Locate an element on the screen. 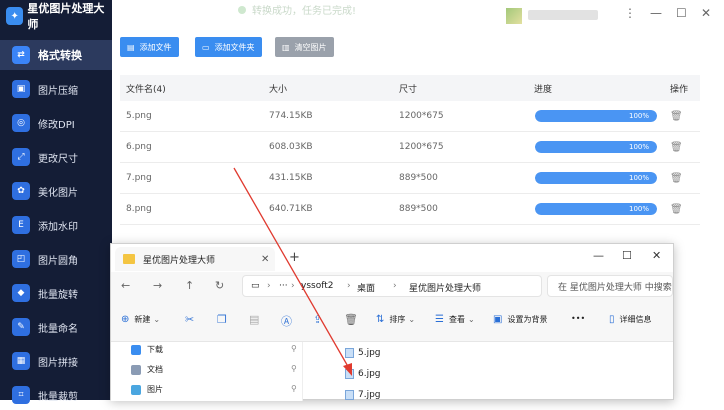 This screenshot has width=724, height=410. paste-icon: ▤ is located at coordinates (254, 319).